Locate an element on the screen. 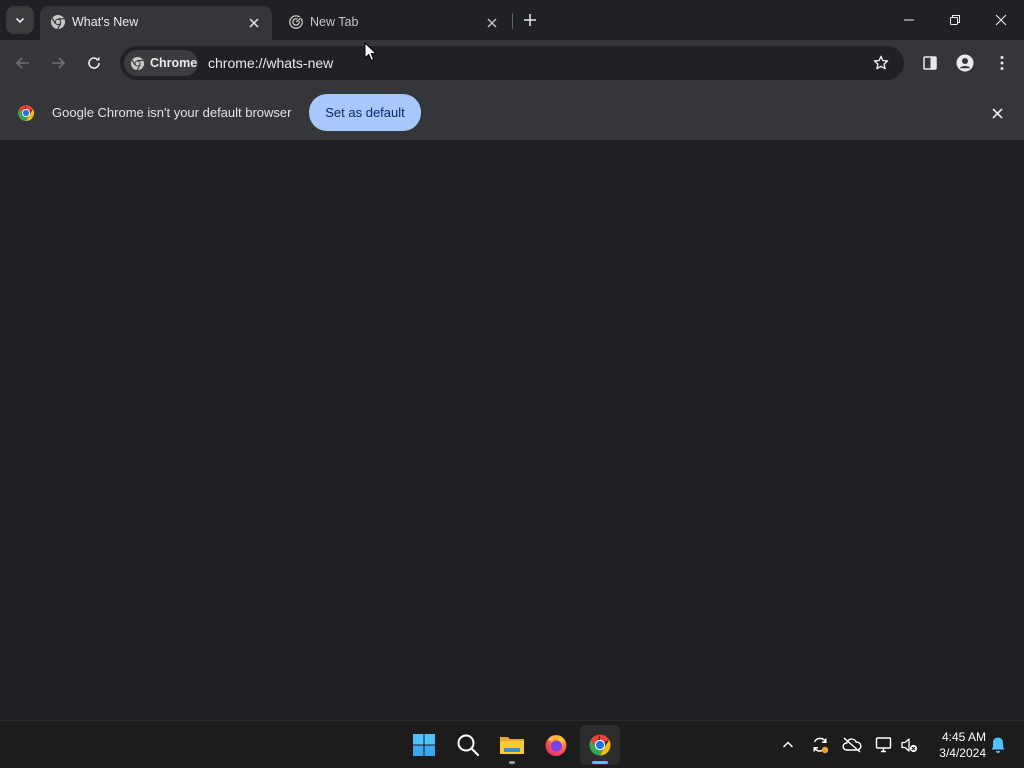 Image resolution: width=1024 pixels, height=768 pixels. infobar-close-button is located at coordinates (997, 113).